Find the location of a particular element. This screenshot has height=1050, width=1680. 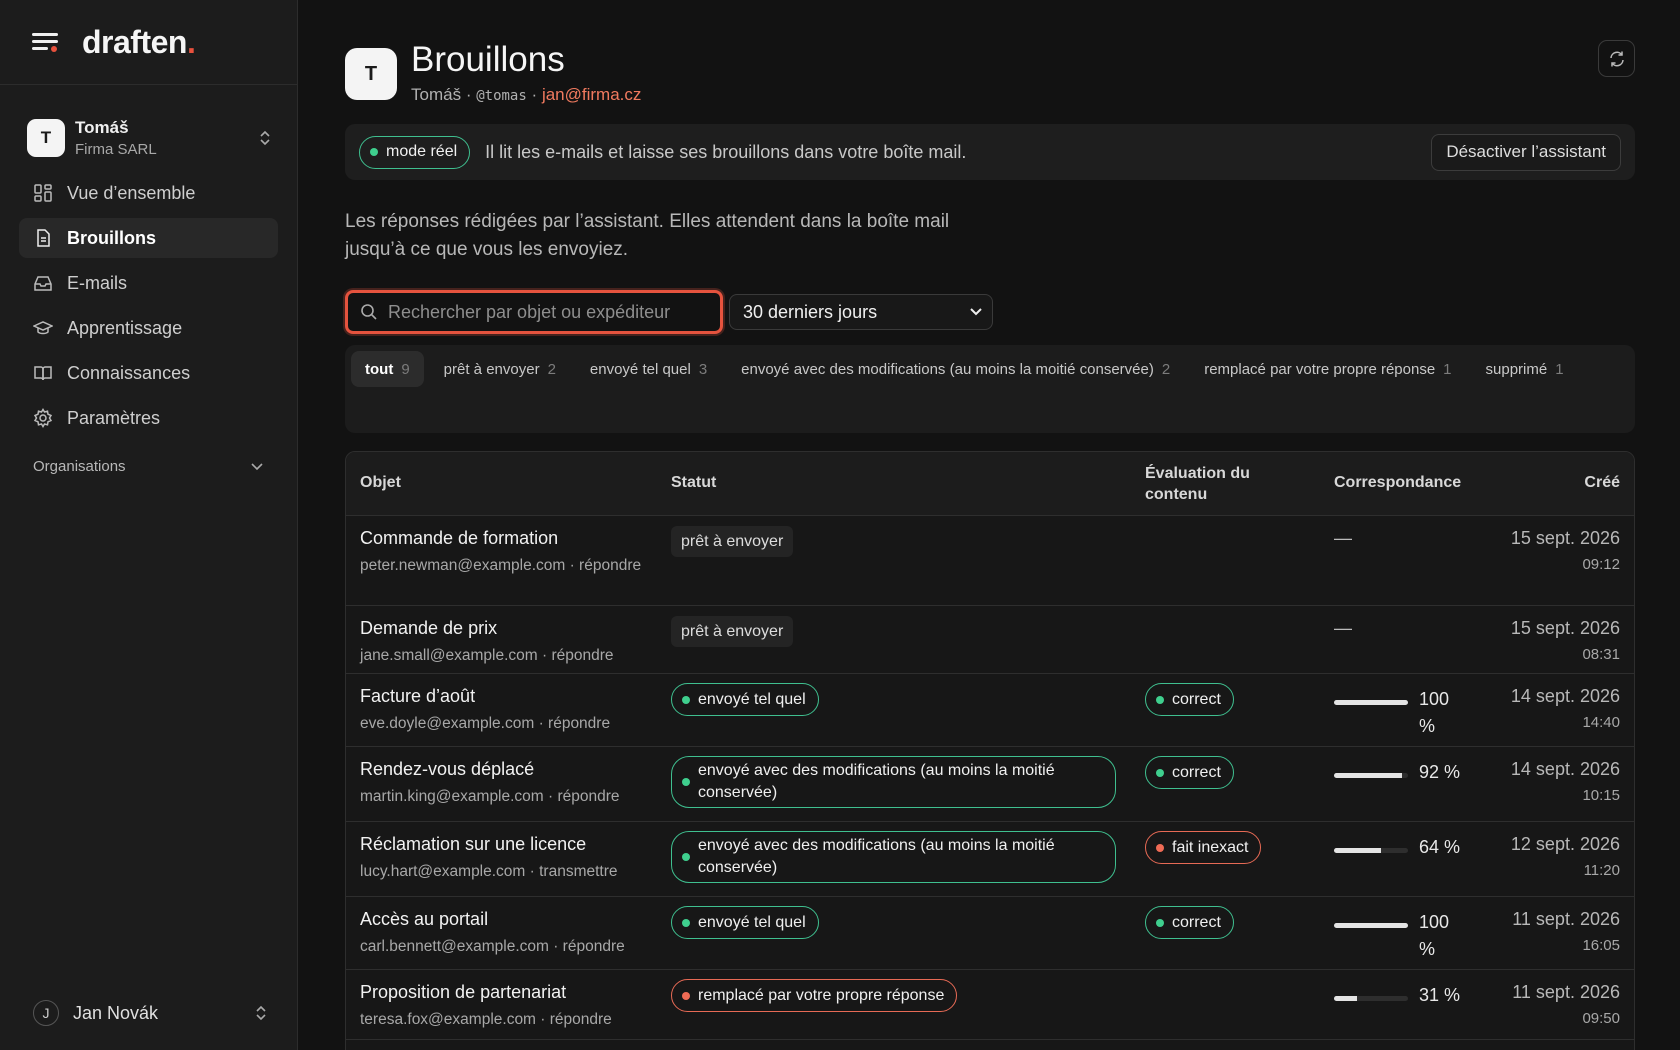

organisations-toggle: Organisations is located at coordinates (148, 466).